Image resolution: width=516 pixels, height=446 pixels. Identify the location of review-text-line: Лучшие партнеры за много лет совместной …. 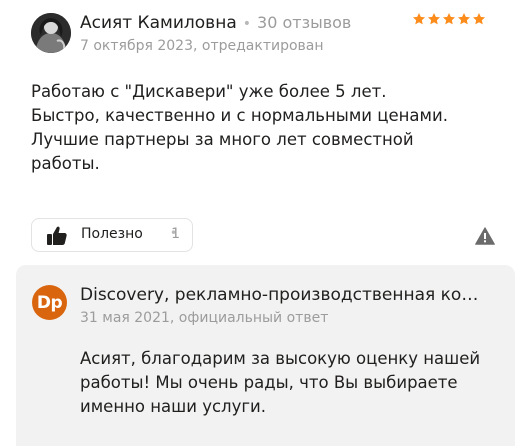
(222, 151).